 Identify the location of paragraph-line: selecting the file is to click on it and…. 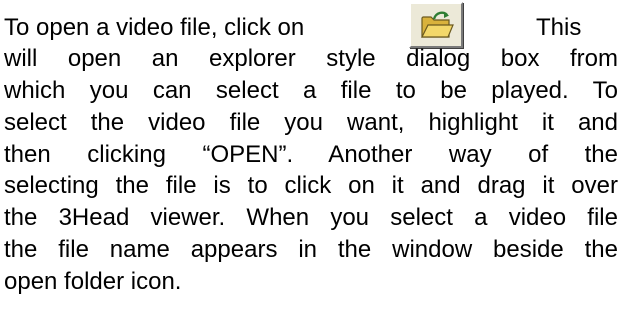
(311, 185).